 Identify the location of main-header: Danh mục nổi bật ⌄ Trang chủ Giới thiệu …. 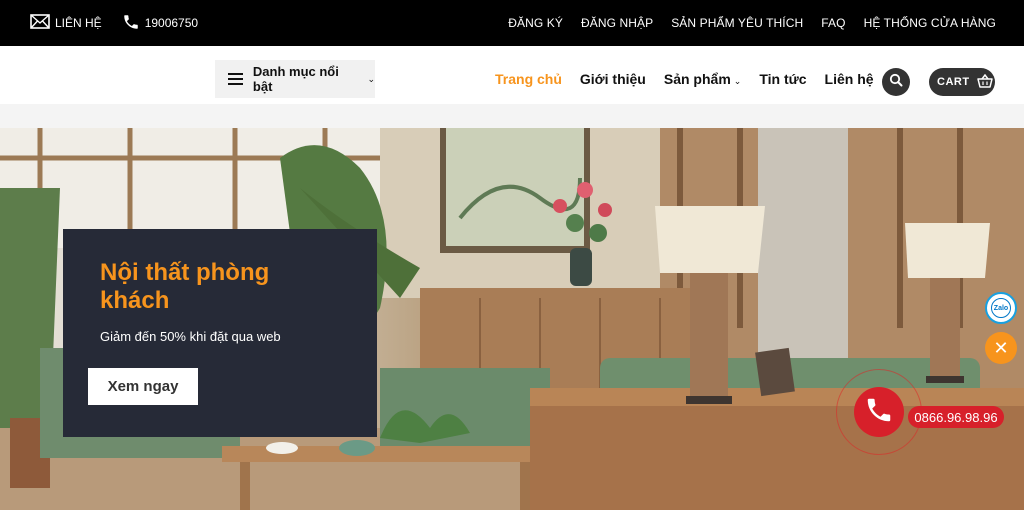
(512, 75).